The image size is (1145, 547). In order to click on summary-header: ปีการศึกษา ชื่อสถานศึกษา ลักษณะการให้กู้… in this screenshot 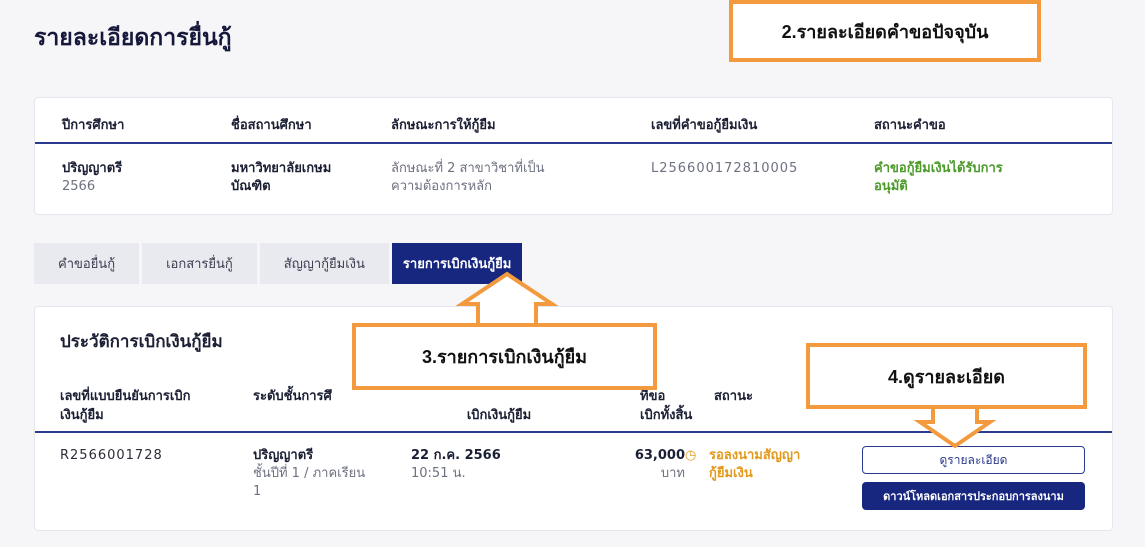, I will do `click(573, 121)`.